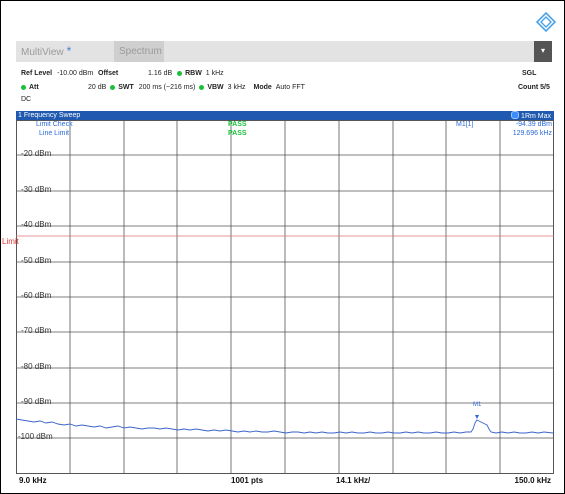 This screenshot has height=494, width=565. I want to click on trace-dot-icon, so click(515, 115).